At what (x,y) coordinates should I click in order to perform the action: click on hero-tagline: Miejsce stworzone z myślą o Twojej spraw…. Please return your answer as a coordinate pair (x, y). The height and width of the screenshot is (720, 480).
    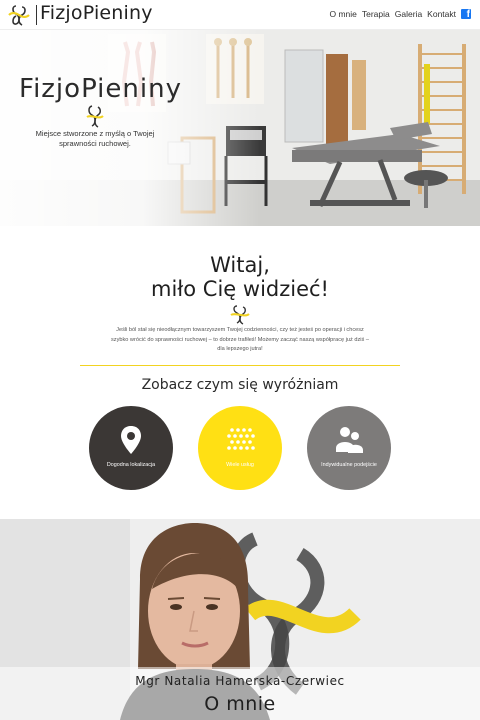
    Looking at the image, I should click on (95, 138).